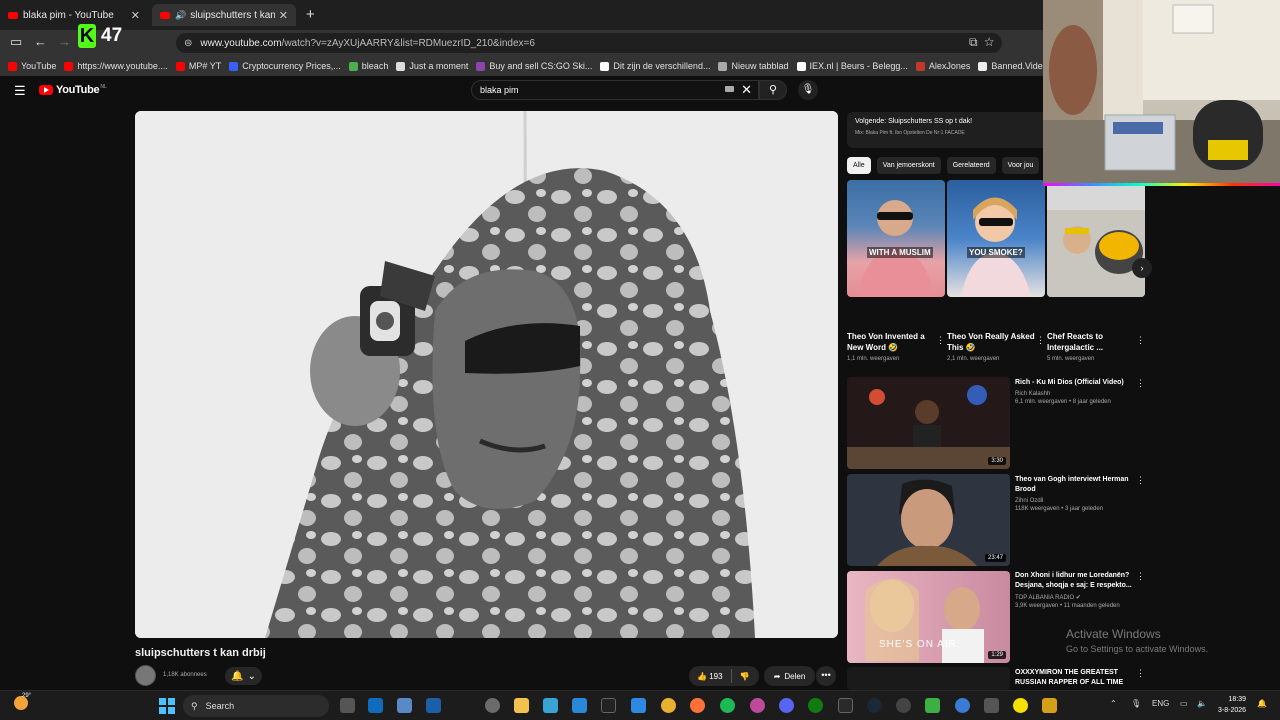  I want to click on task-view-icon, so click(347, 705).